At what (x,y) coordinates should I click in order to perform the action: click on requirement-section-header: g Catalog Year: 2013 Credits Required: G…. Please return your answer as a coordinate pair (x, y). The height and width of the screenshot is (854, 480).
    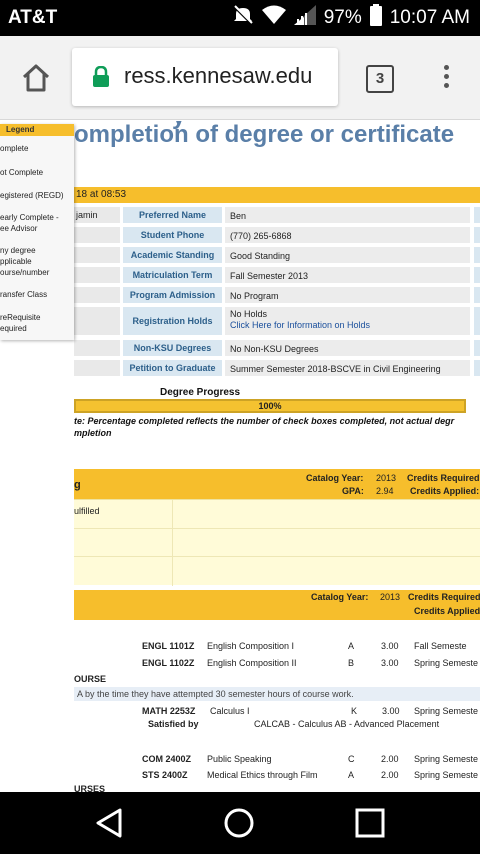
    Looking at the image, I should click on (277, 484).